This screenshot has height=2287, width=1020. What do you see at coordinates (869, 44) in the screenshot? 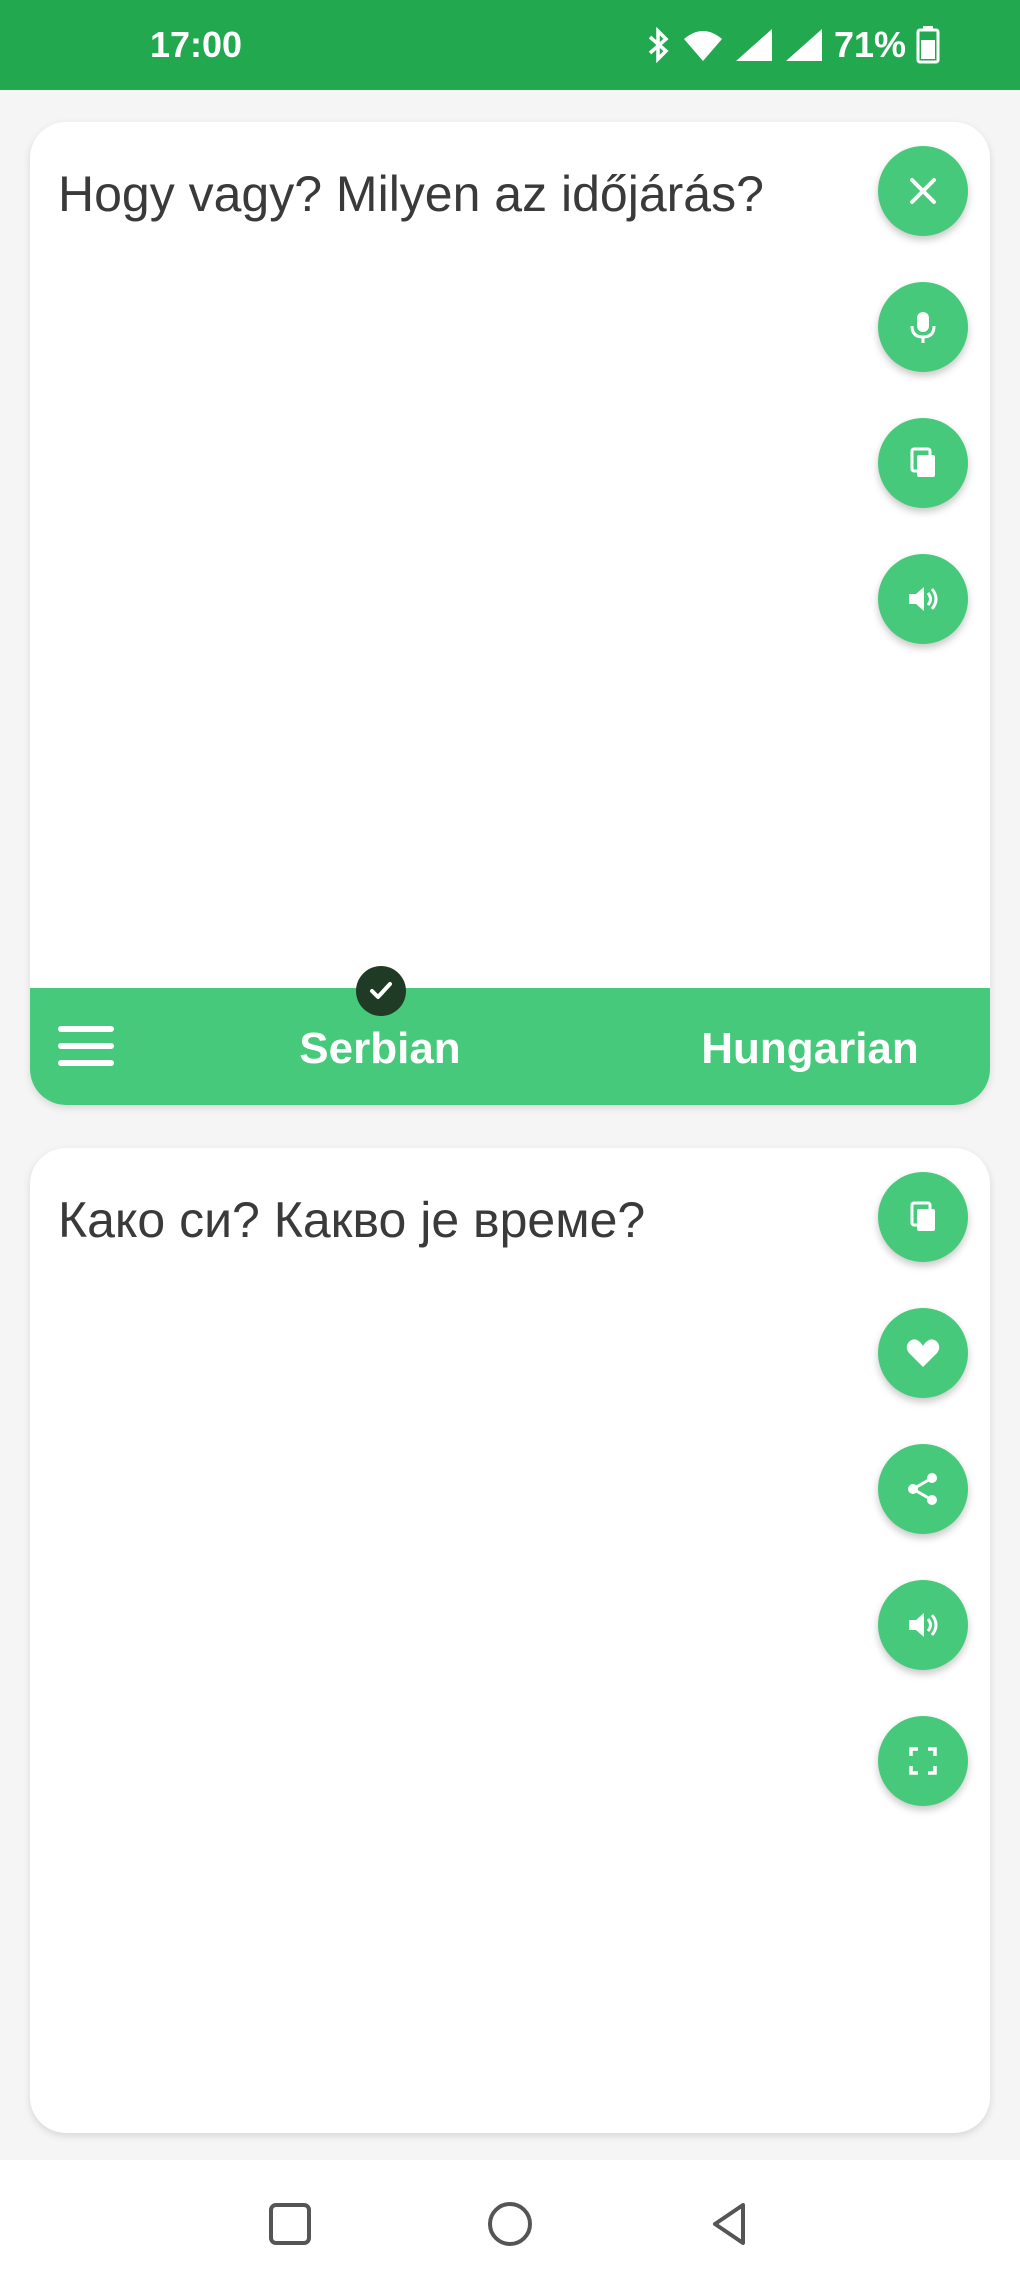
I see `battery-percent: 71%` at bounding box center [869, 44].